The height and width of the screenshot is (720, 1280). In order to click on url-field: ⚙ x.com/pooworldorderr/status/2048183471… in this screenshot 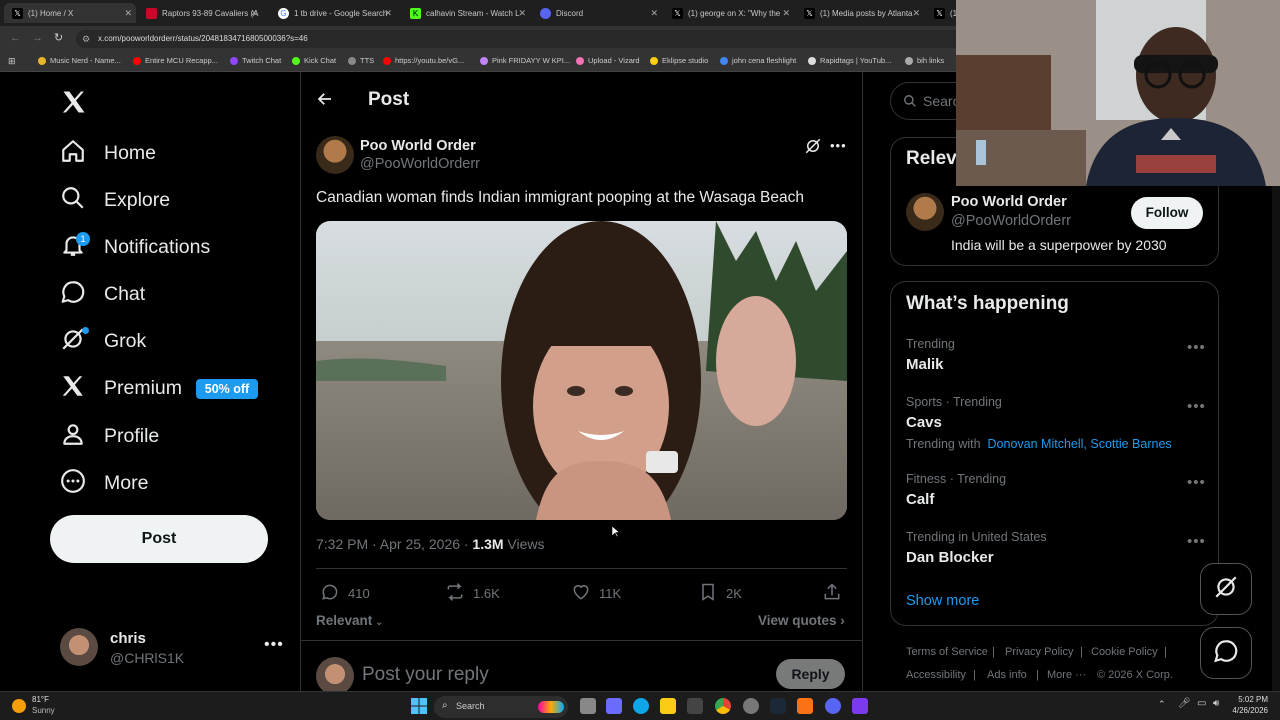, I will do `click(526, 39)`.